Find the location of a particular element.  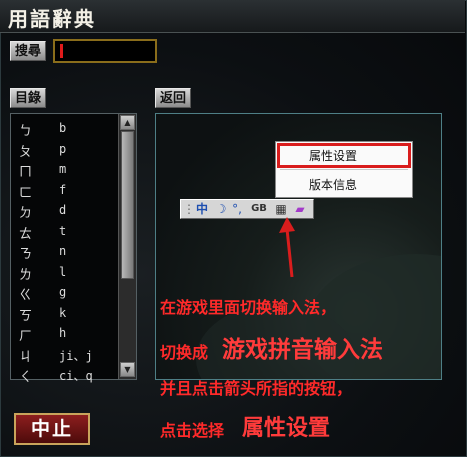

pinyin-text: f is located at coordinates (63, 189).